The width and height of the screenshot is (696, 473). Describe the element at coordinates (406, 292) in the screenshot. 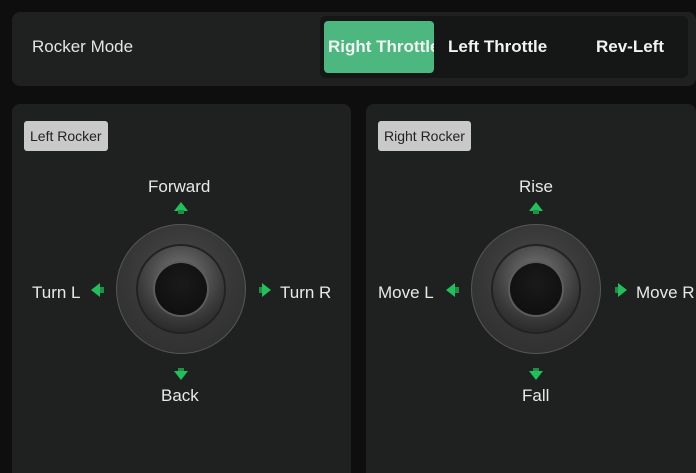

I see `move-left-label: Move L` at that location.